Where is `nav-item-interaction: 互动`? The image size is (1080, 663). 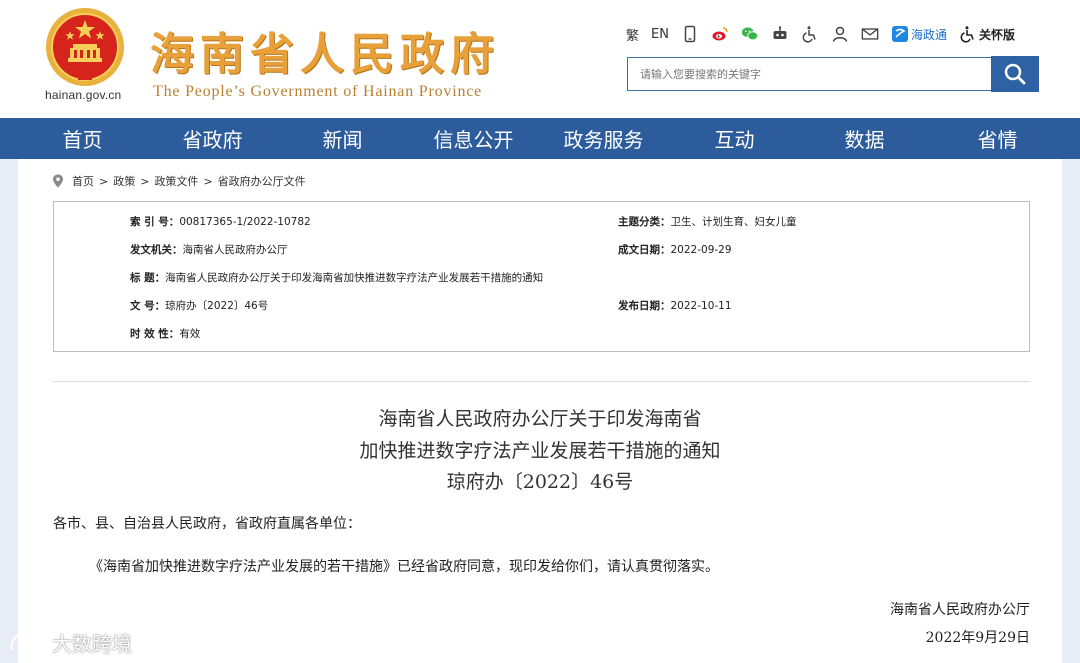
nav-item-interaction: 互动 is located at coordinates (734, 138).